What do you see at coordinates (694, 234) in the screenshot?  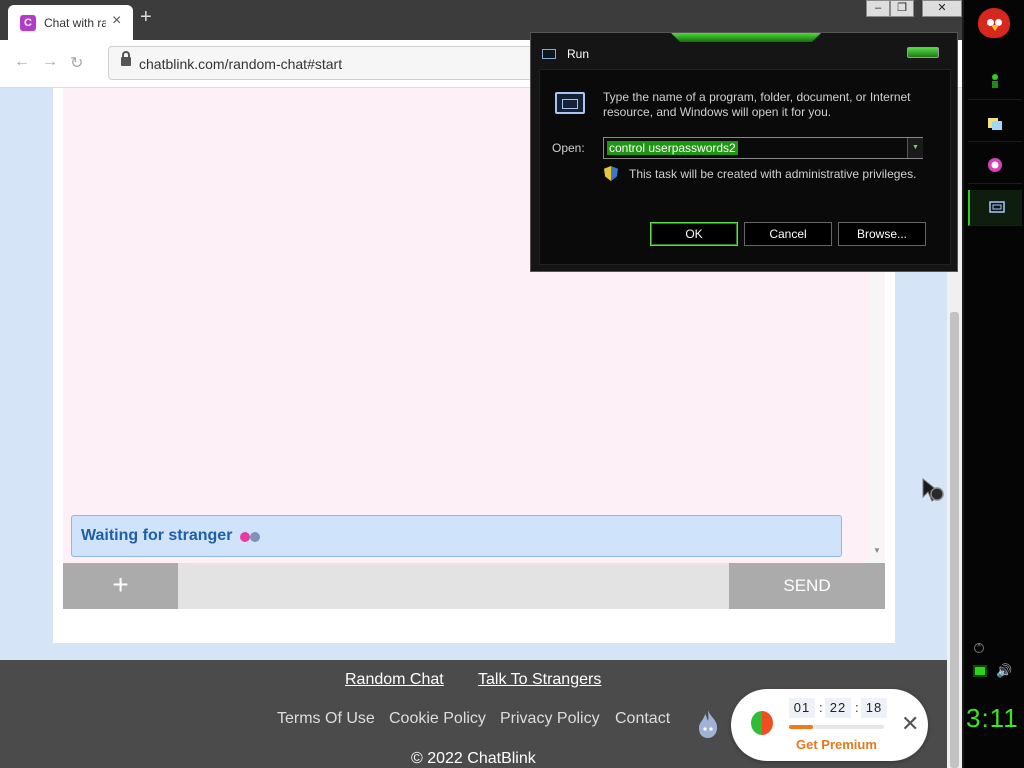 I see `ok-button: OK` at bounding box center [694, 234].